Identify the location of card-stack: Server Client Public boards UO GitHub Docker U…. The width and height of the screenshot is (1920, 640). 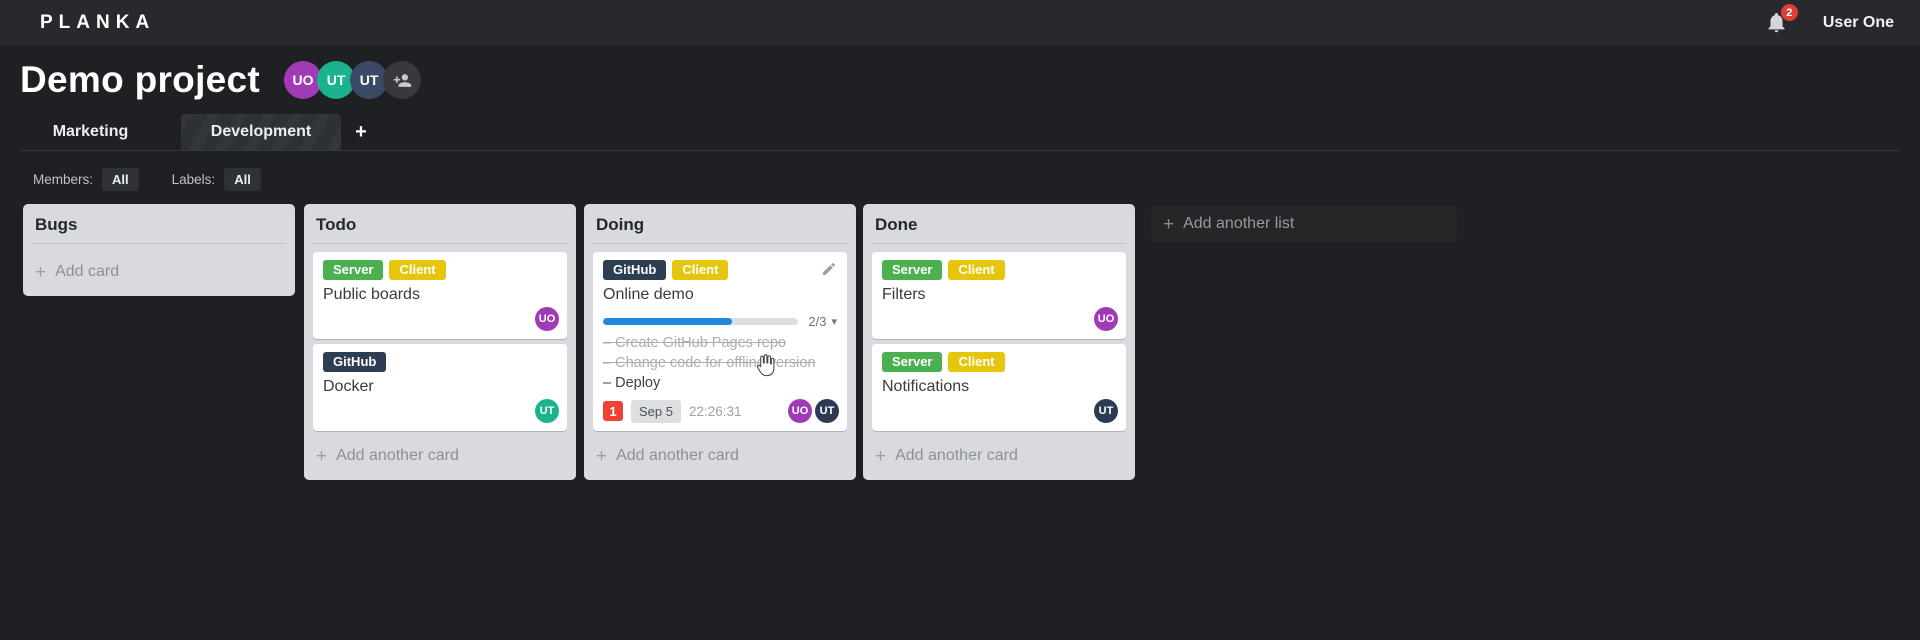
(440, 337).